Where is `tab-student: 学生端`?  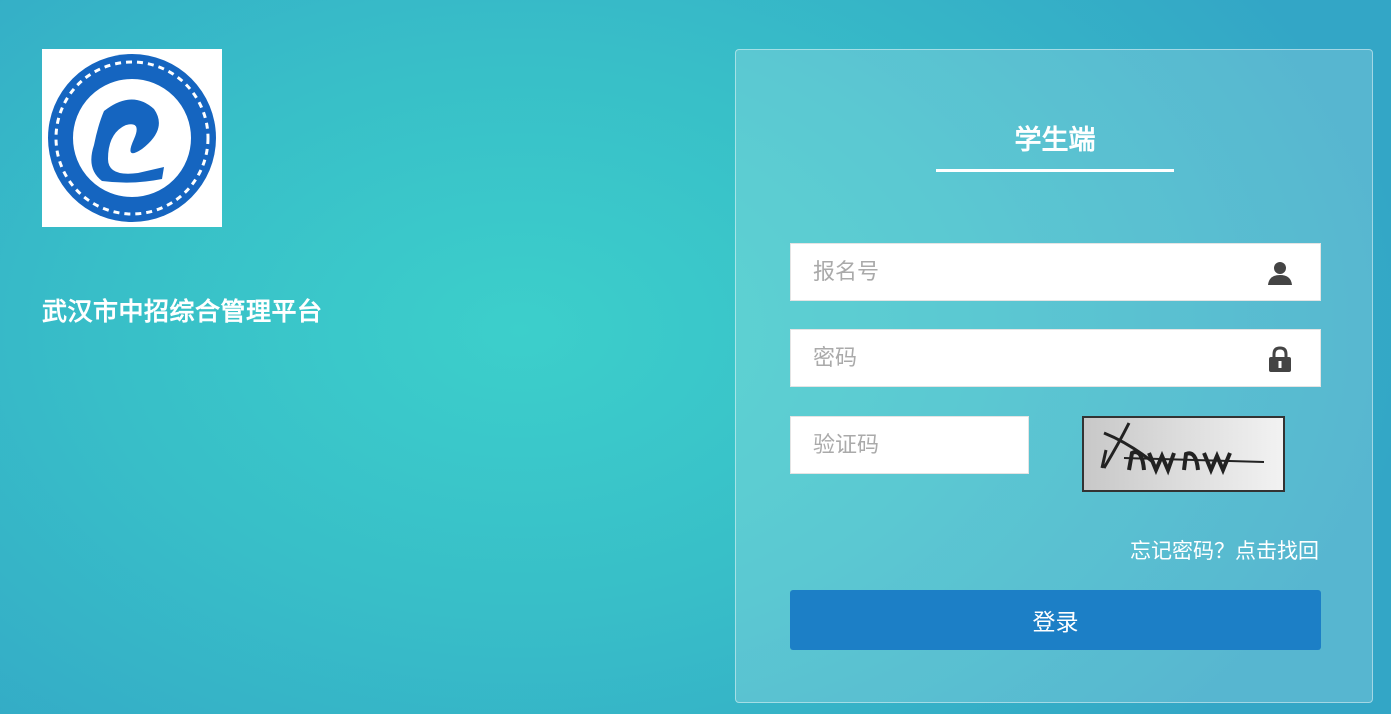
tab-student: 学生端 is located at coordinates (1055, 137).